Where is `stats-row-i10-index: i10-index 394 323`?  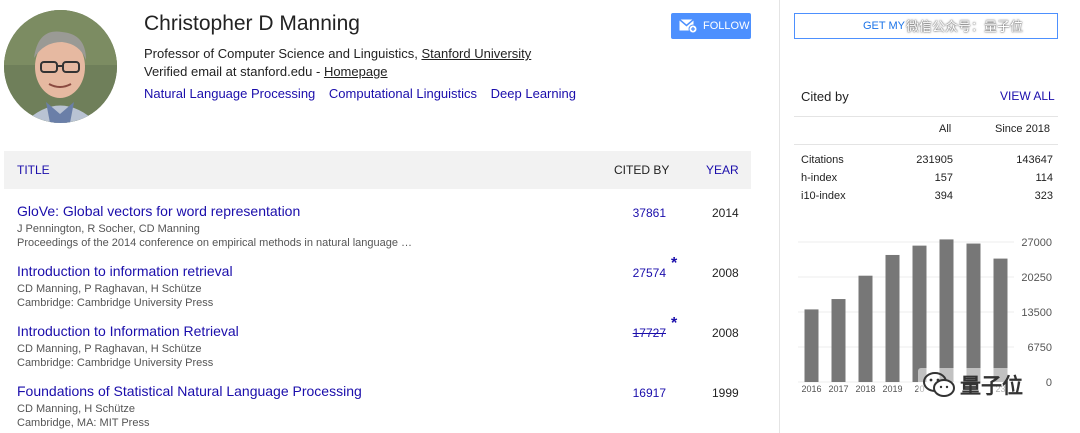
stats-row-i10-index: i10-index 394 323 is located at coordinates (927, 198).